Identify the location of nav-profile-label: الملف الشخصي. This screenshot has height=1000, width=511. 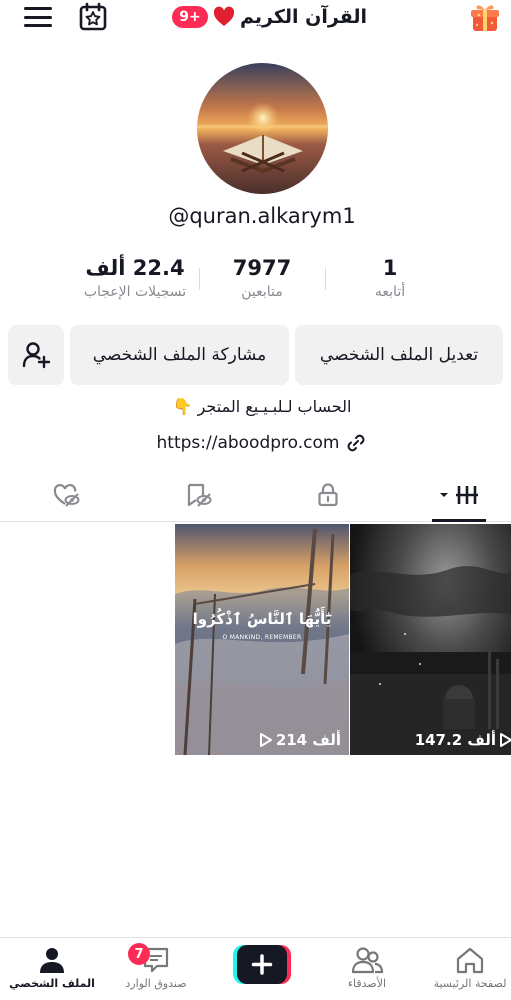
(52, 983).